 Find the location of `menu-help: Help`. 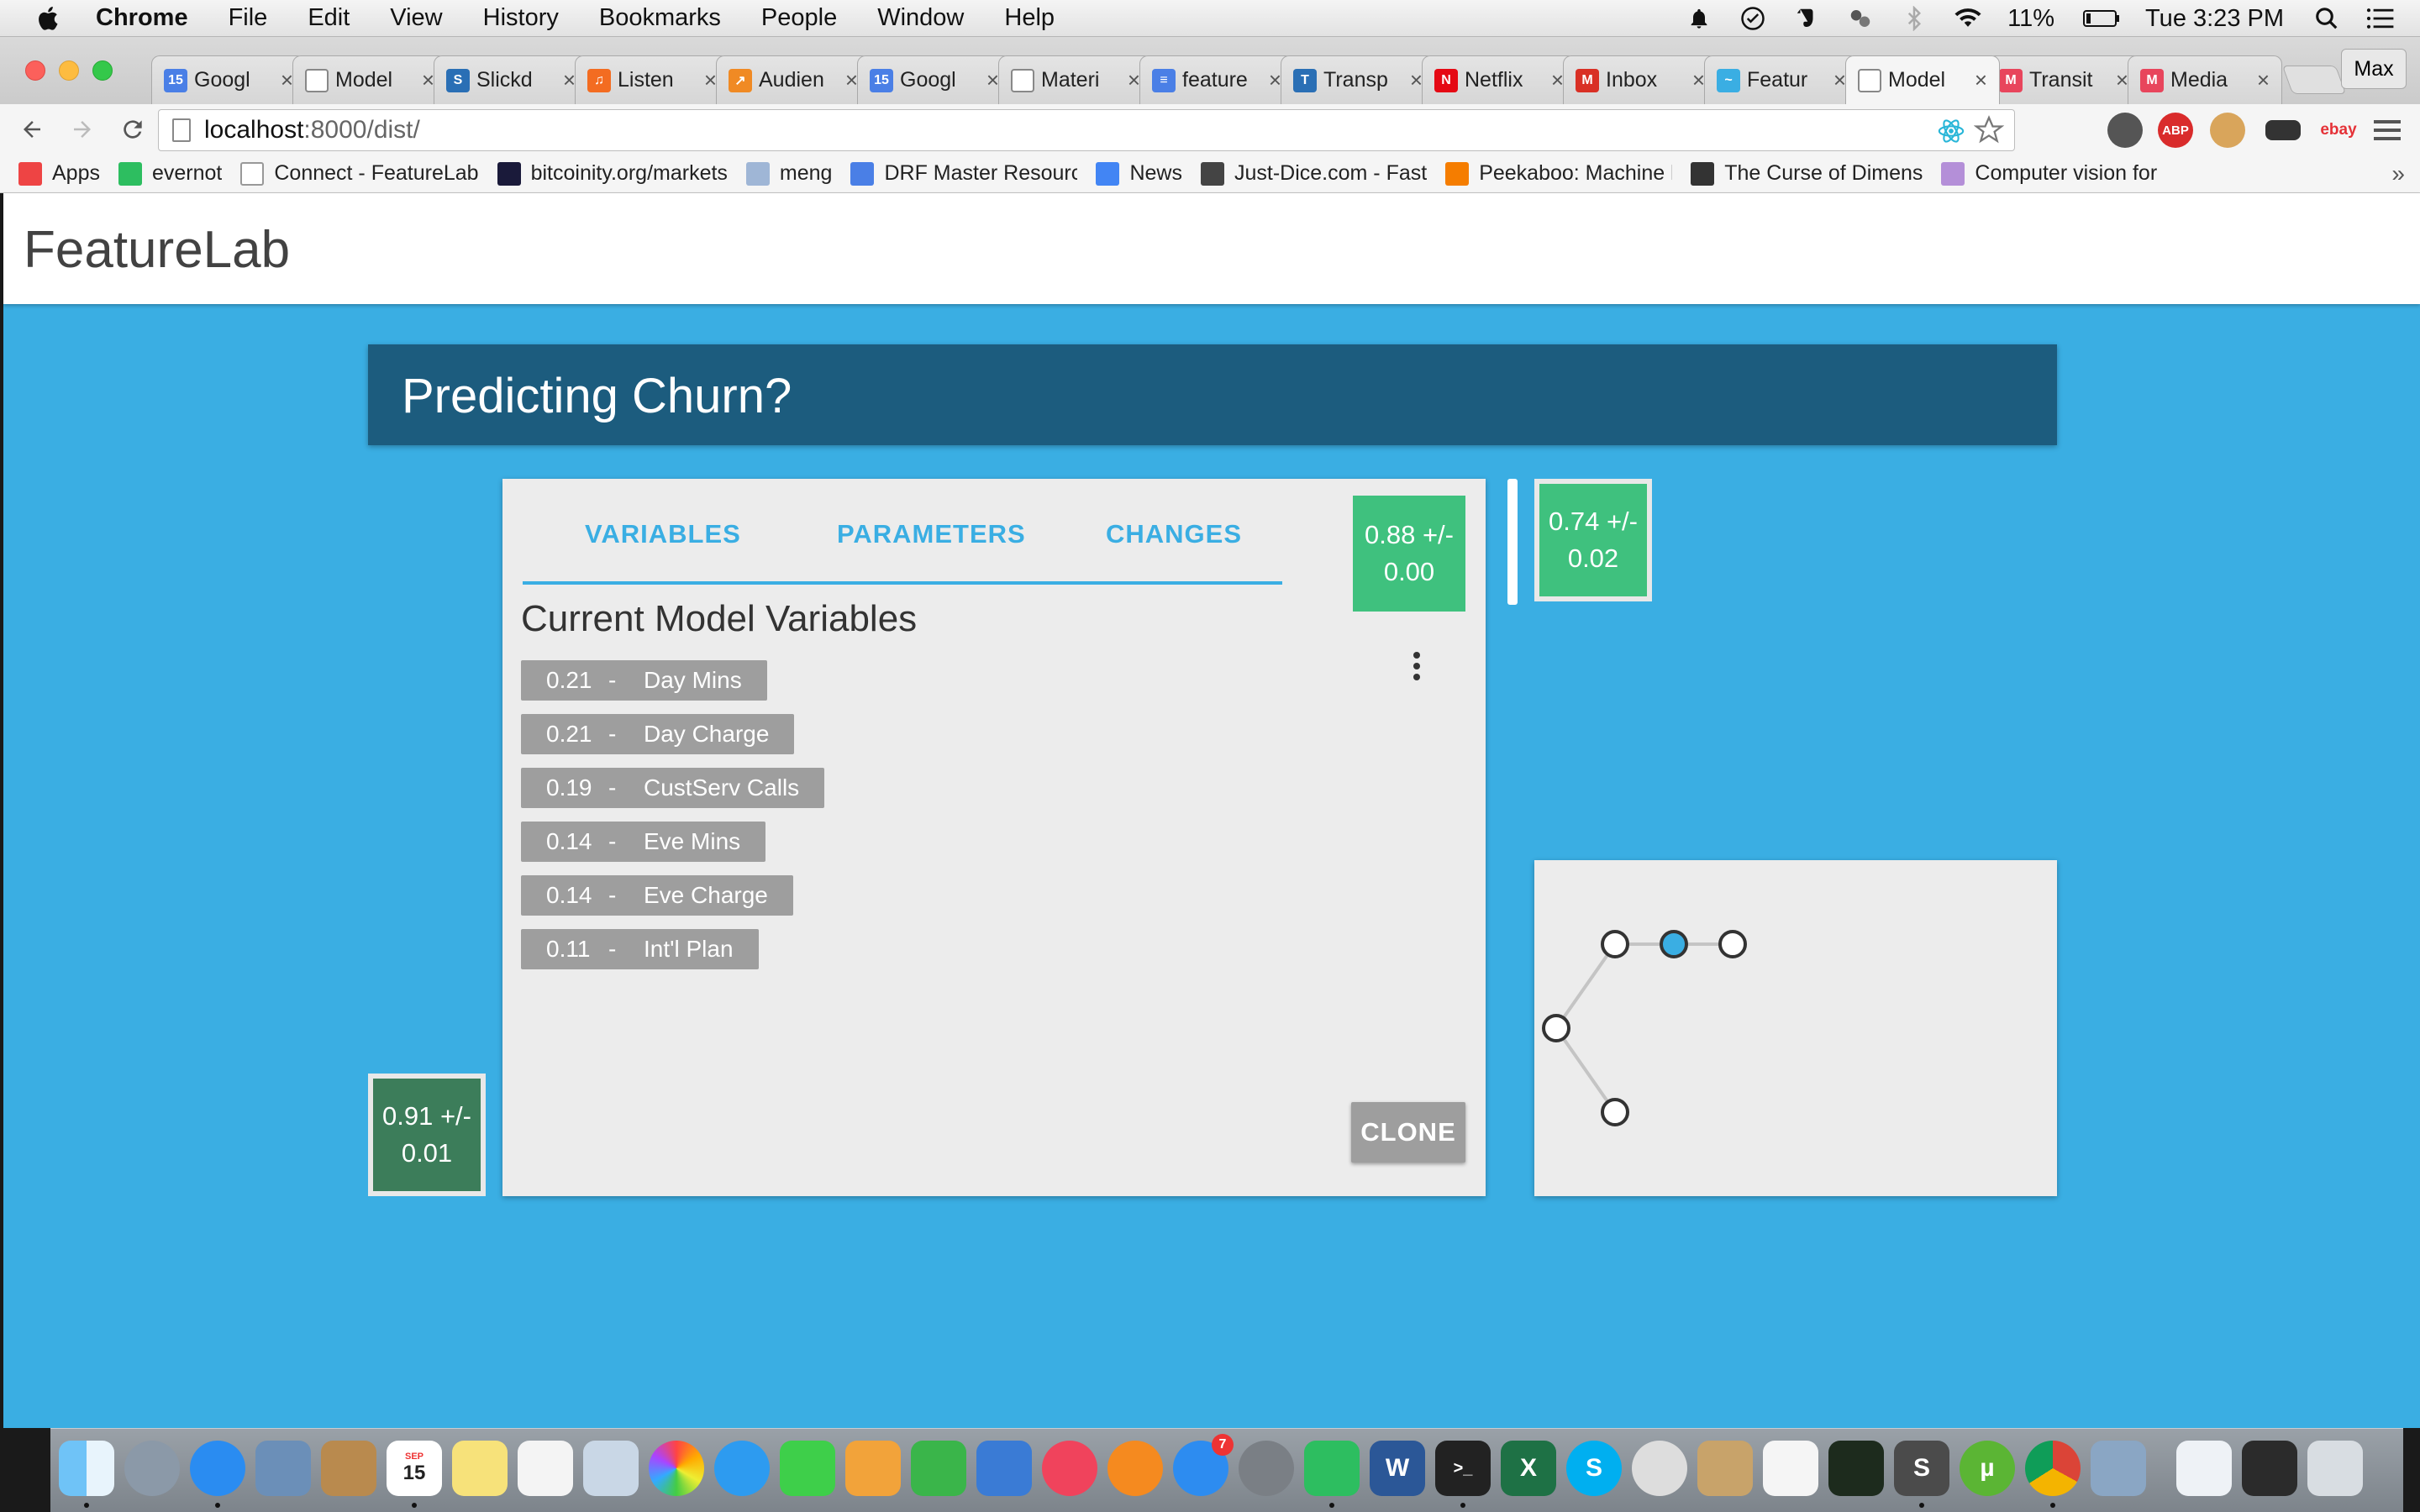

menu-help: Help is located at coordinates (1029, 18).